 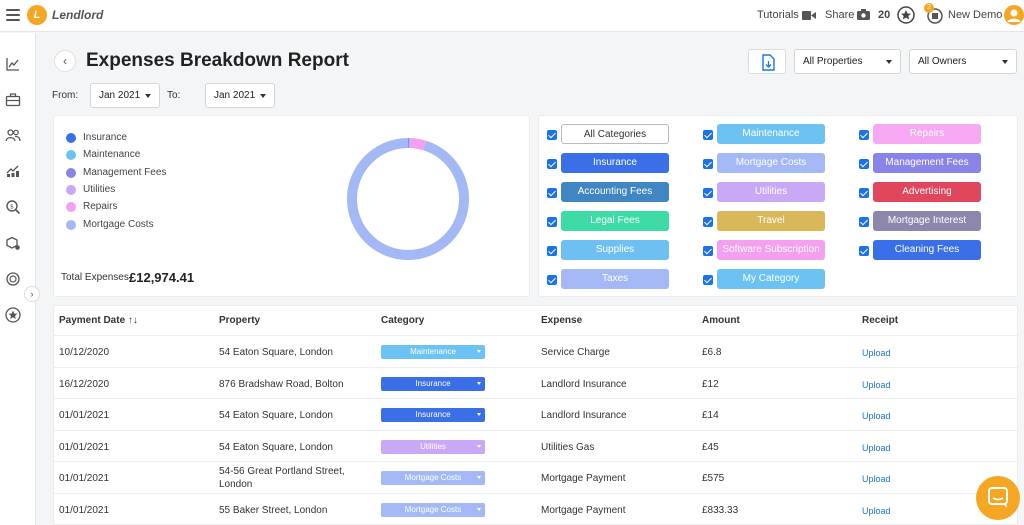 I want to click on top-bar: L Lendlord Tutorials Share 20 2 New Demo, so click(x=512, y=16).